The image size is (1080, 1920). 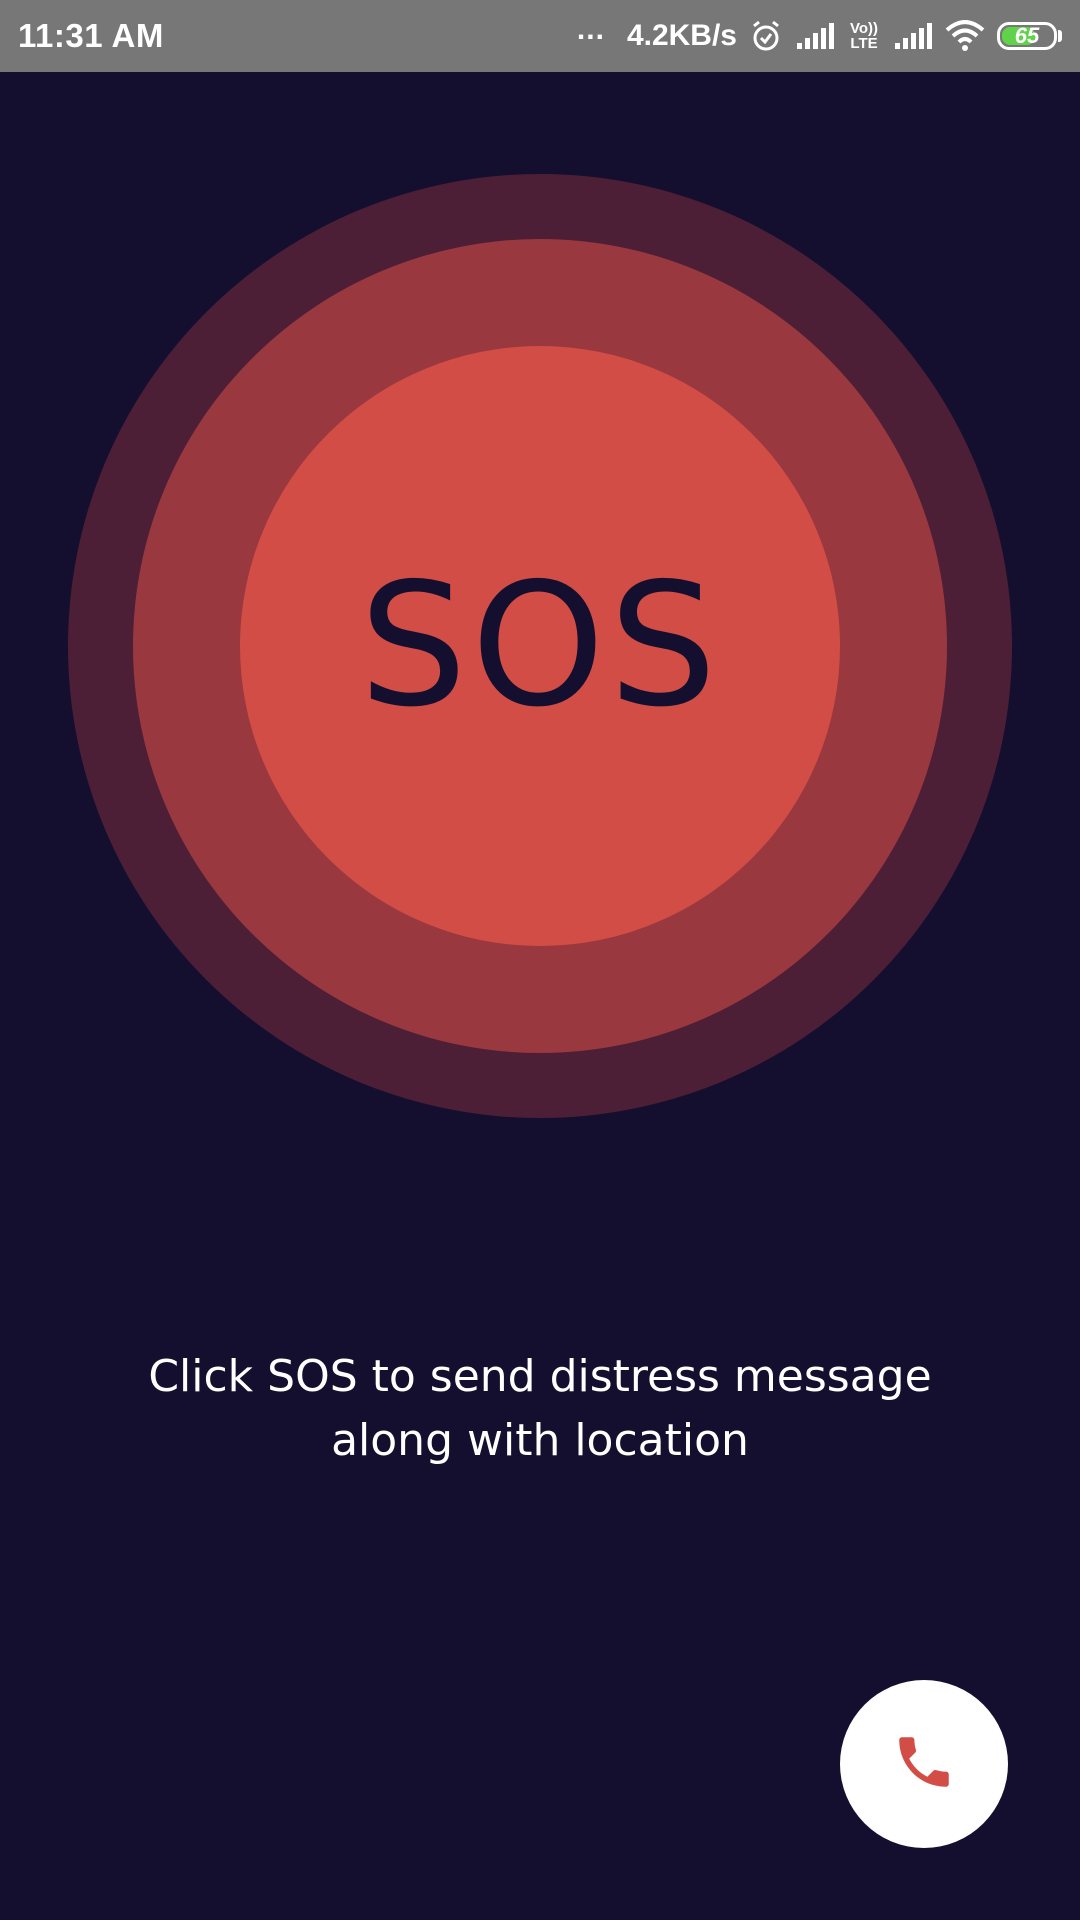 I want to click on wifi-icon, so click(x=965, y=36).